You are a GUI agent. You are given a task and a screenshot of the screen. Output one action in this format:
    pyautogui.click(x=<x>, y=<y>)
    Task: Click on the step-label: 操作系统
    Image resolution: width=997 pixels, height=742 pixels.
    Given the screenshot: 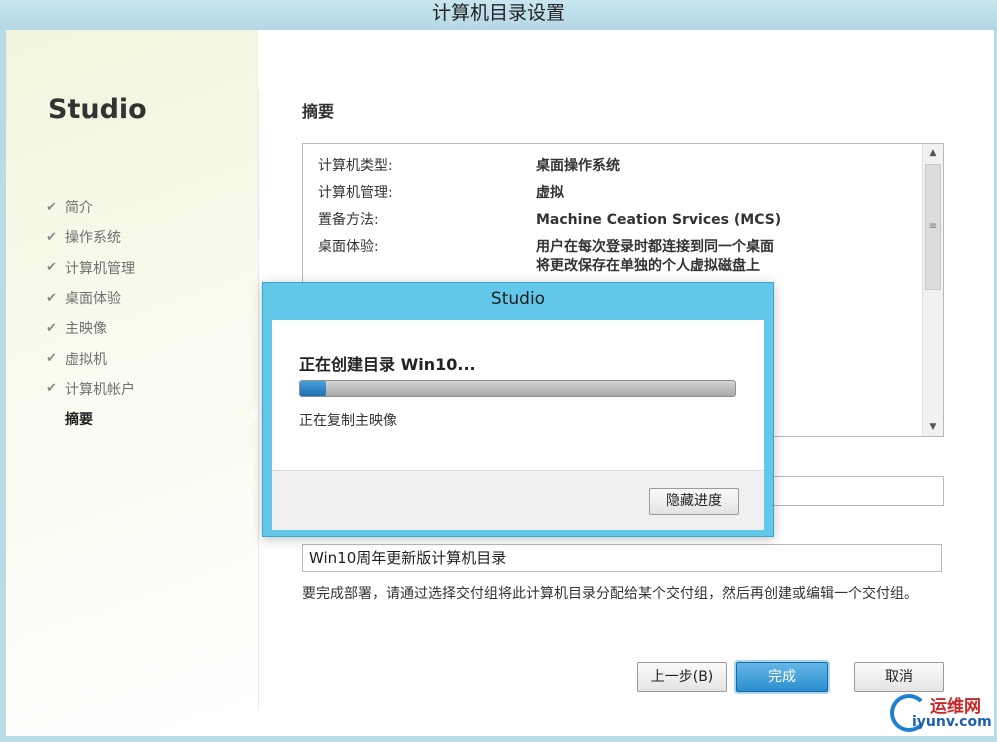 What is the action you would take?
    pyautogui.click(x=93, y=238)
    